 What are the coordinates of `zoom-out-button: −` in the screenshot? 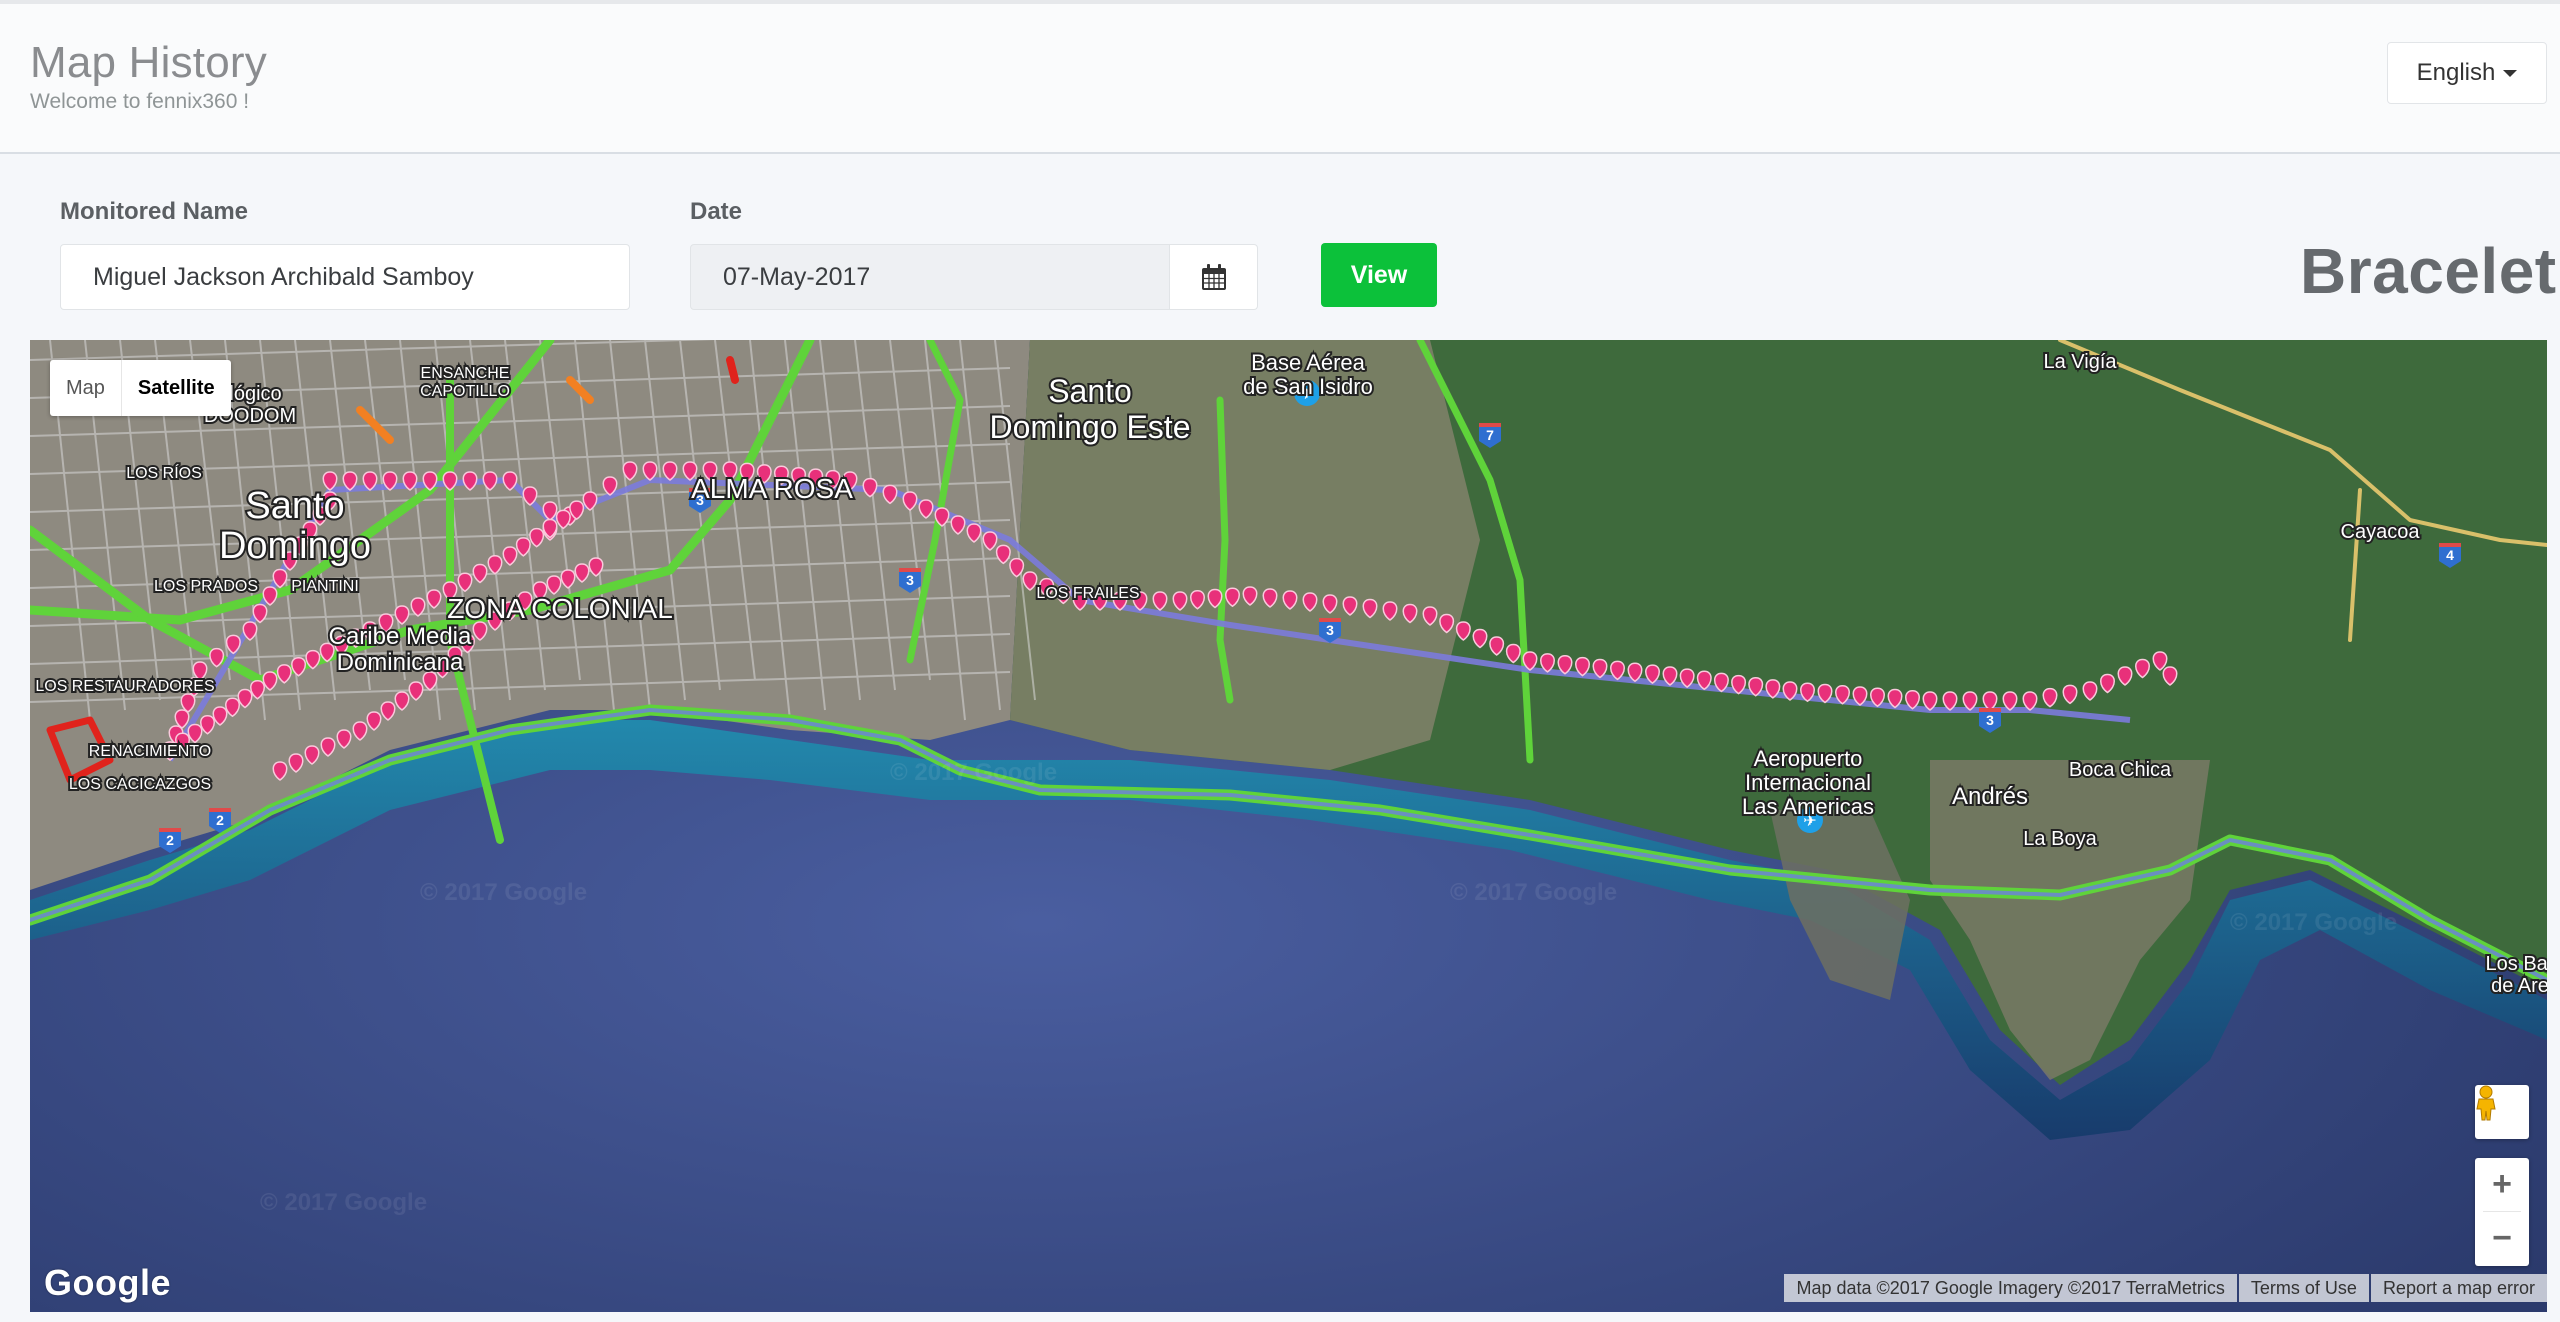 It's located at (2502, 1238).